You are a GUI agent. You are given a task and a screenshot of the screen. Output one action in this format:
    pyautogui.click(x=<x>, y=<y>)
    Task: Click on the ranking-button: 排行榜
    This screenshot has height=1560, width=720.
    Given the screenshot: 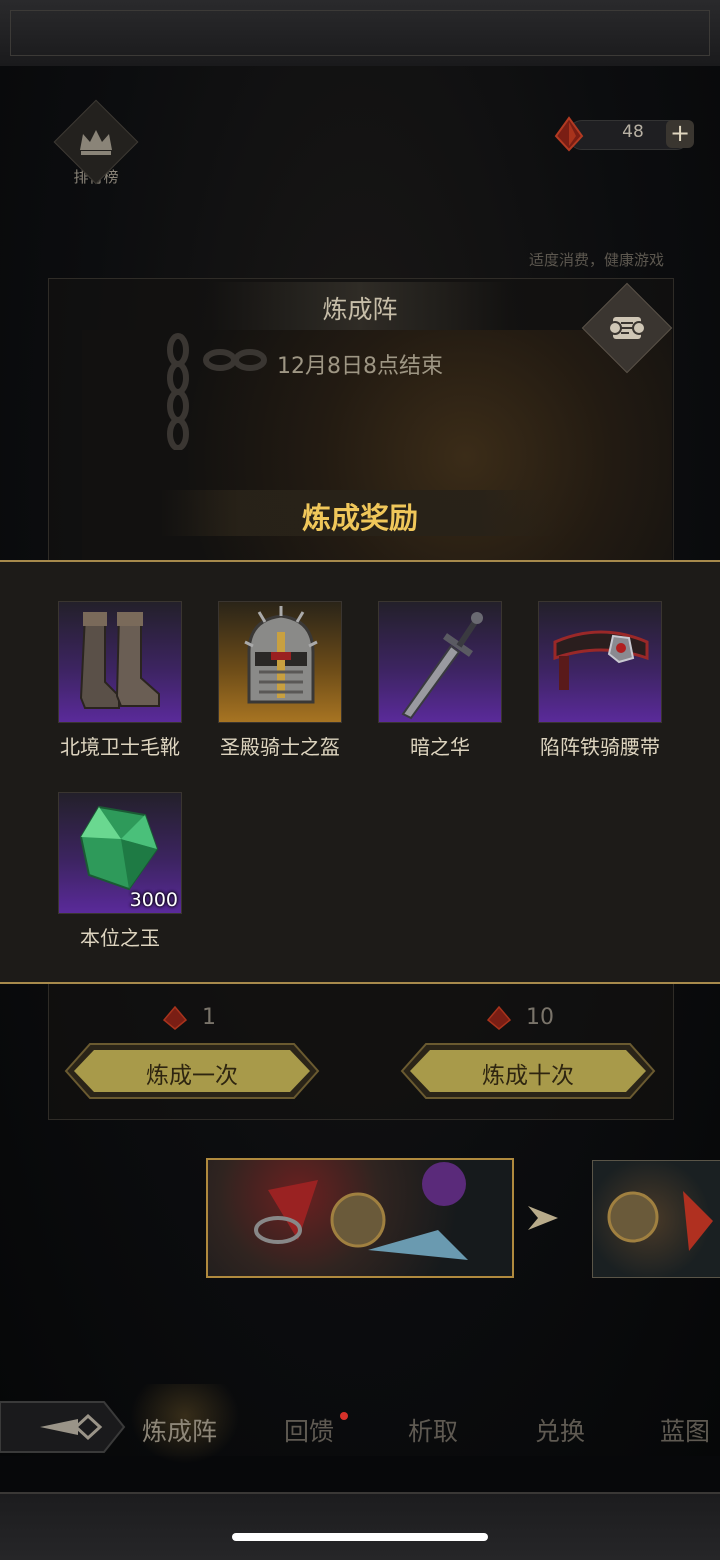 What is the action you would take?
    pyautogui.click(x=96, y=143)
    